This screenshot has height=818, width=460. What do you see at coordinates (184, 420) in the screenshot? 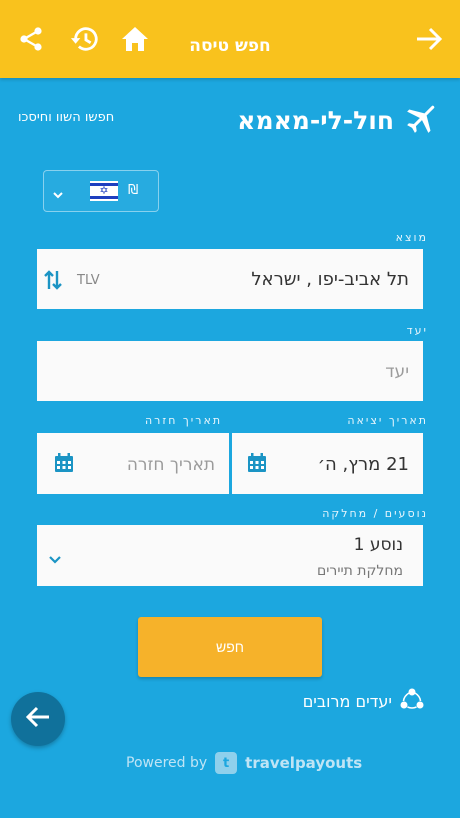
I see `return-label: תאריך חזרה` at bounding box center [184, 420].